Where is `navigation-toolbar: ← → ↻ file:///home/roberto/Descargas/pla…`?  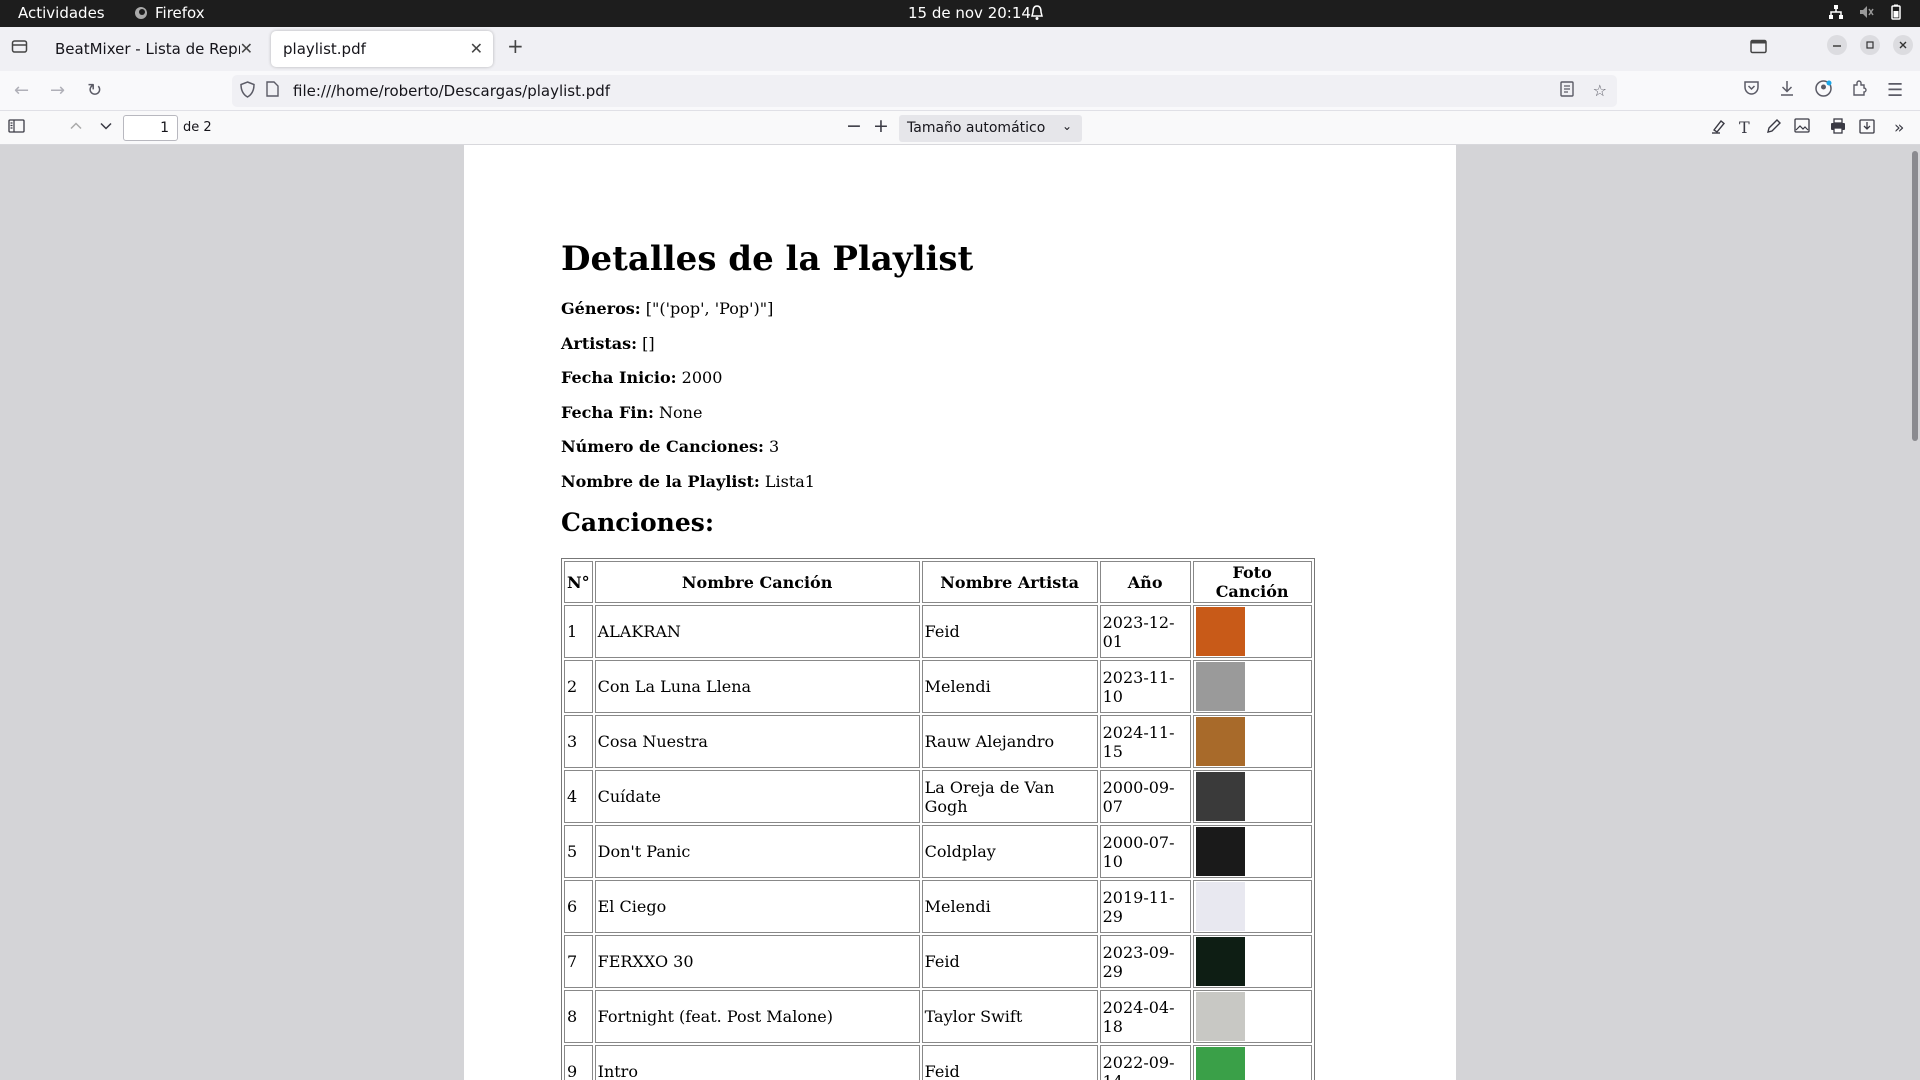 navigation-toolbar: ← → ↻ file:///home/roberto/Descargas/pla… is located at coordinates (960, 91).